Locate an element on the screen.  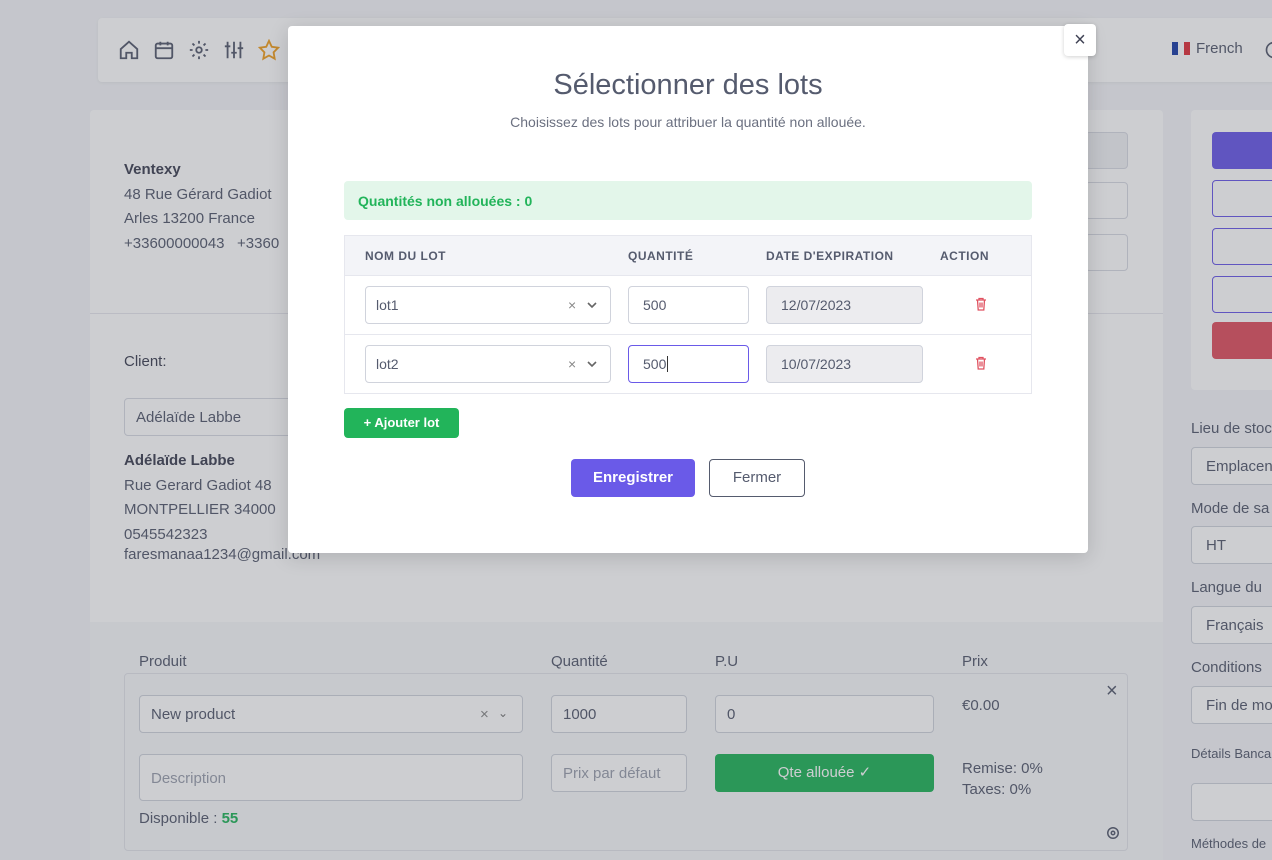
save-button: Enregistrer is located at coordinates (633, 478).